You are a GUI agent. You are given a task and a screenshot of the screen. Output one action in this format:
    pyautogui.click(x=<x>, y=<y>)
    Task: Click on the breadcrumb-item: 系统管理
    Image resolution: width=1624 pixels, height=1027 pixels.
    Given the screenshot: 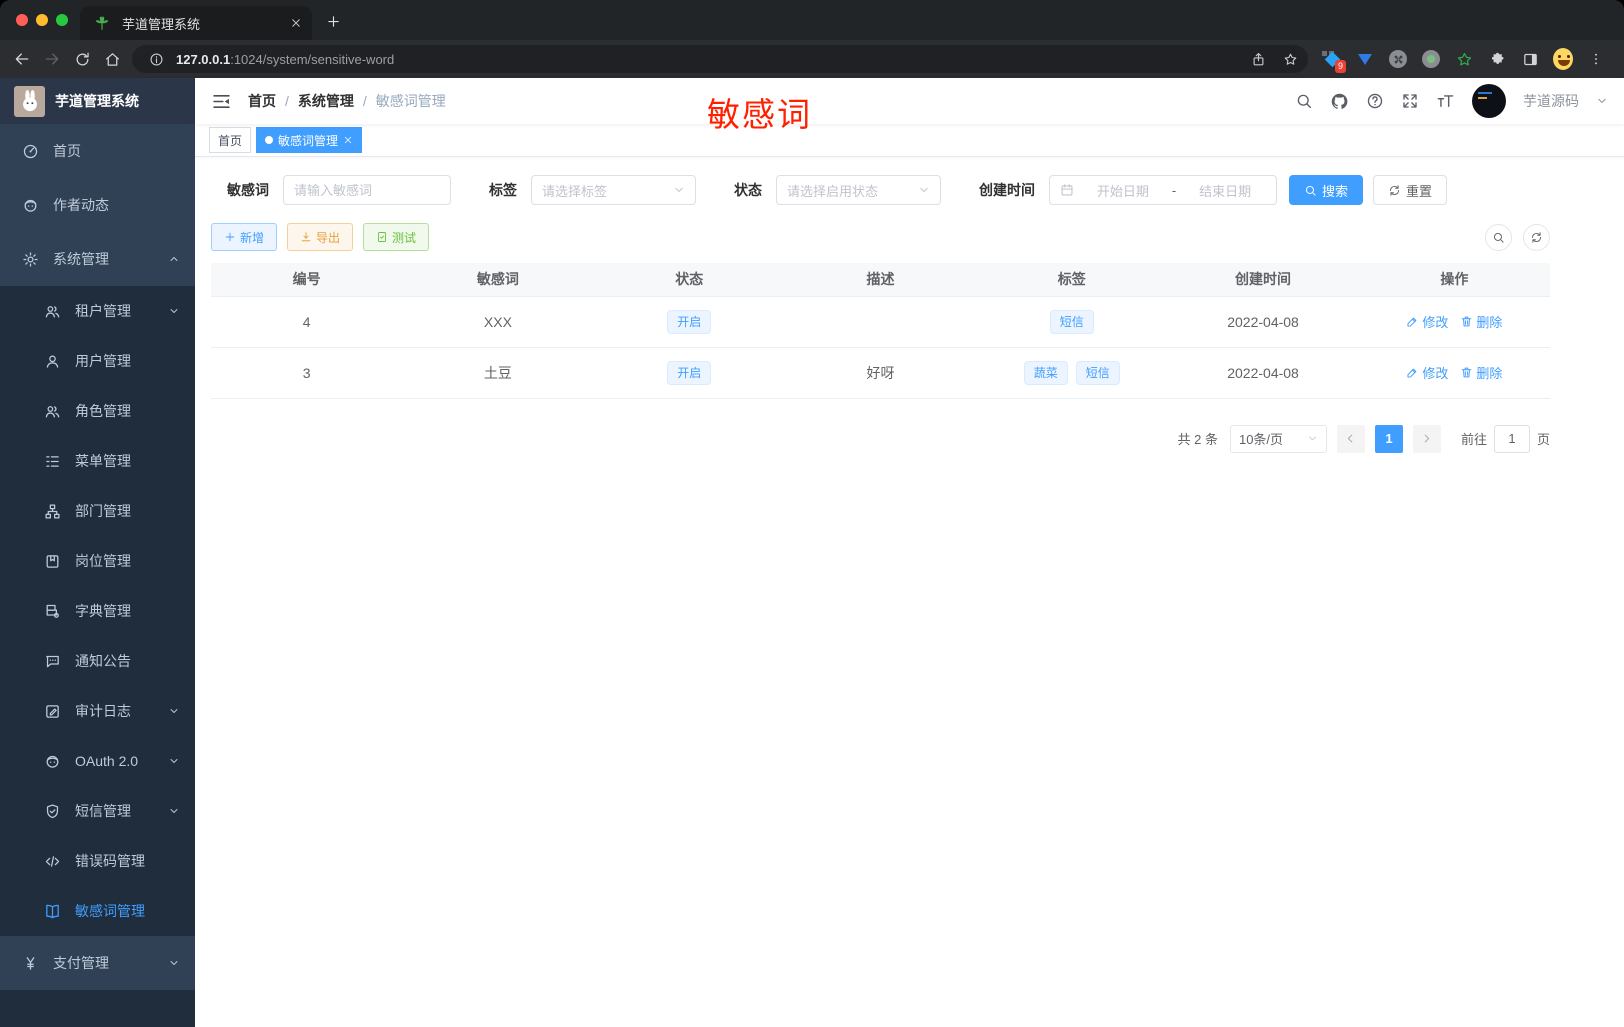 What is the action you would take?
    pyautogui.click(x=326, y=101)
    